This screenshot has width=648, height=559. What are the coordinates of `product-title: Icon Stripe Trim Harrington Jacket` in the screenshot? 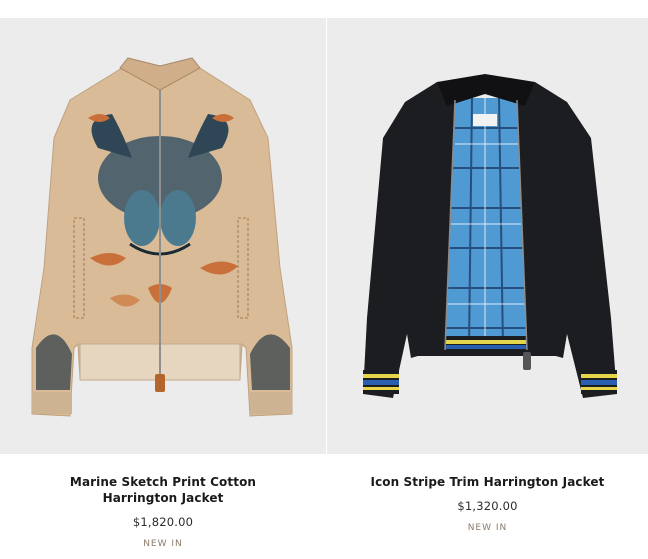 It's located at (488, 482).